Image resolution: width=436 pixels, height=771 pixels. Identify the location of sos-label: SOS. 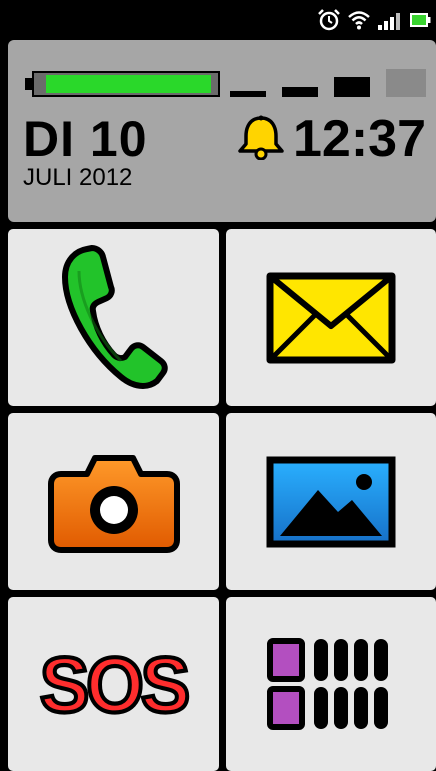
(115, 683).